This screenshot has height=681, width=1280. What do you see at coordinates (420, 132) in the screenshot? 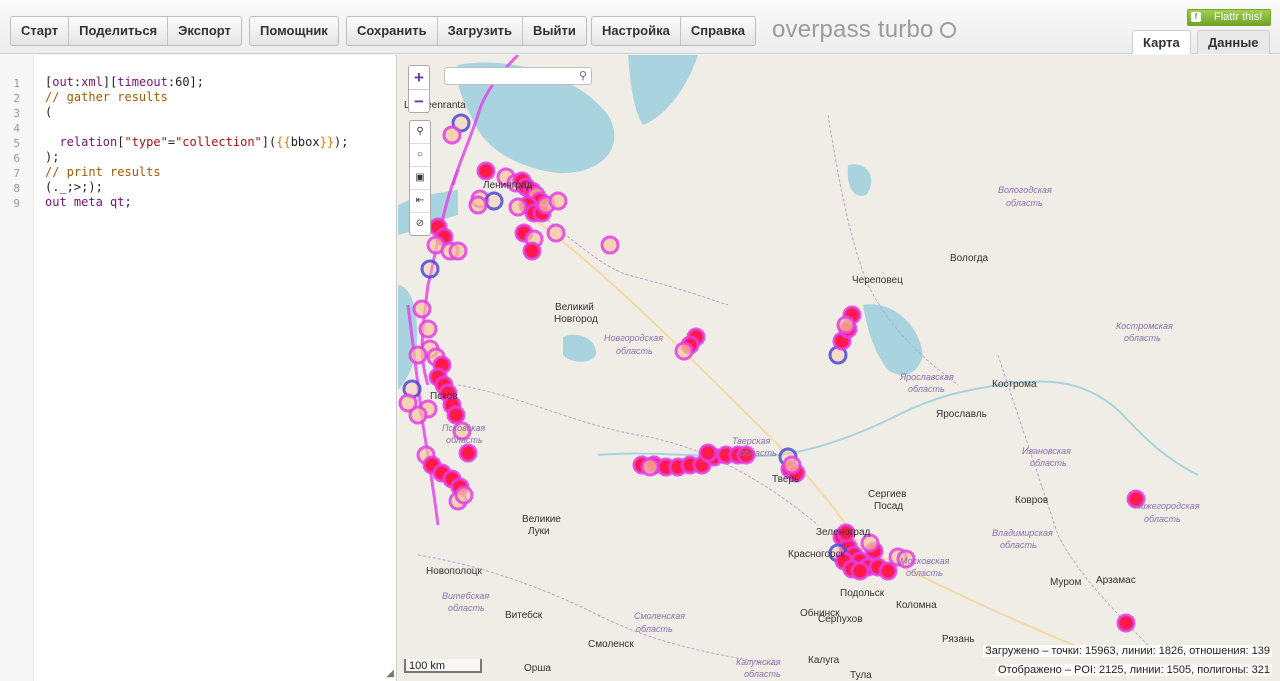
I see `zoom-to-data-icon: ⚲` at bounding box center [420, 132].